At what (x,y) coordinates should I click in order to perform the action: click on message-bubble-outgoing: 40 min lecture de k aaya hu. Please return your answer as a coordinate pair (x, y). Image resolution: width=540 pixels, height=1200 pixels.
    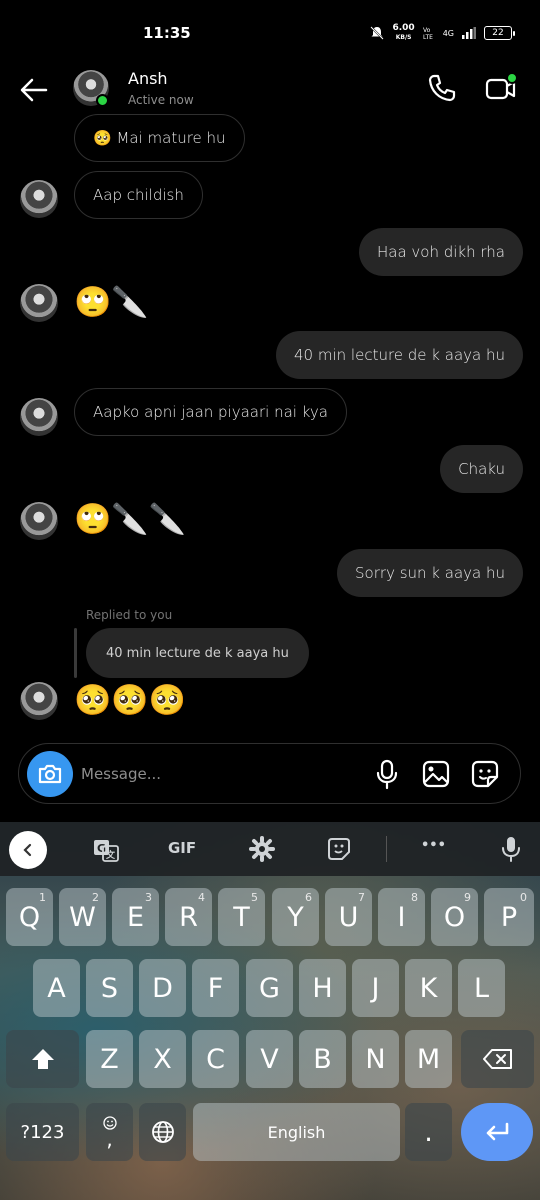
    Looking at the image, I should click on (399, 355).